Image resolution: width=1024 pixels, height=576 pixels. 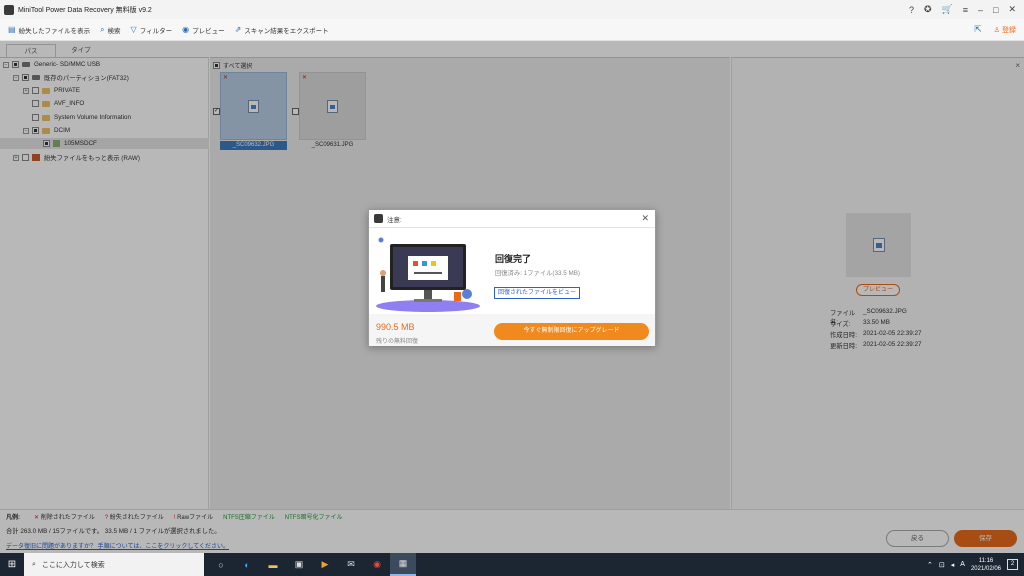 What do you see at coordinates (351, 564) in the screenshot?
I see `mail-icon: ✉` at bounding box center [351, 564].